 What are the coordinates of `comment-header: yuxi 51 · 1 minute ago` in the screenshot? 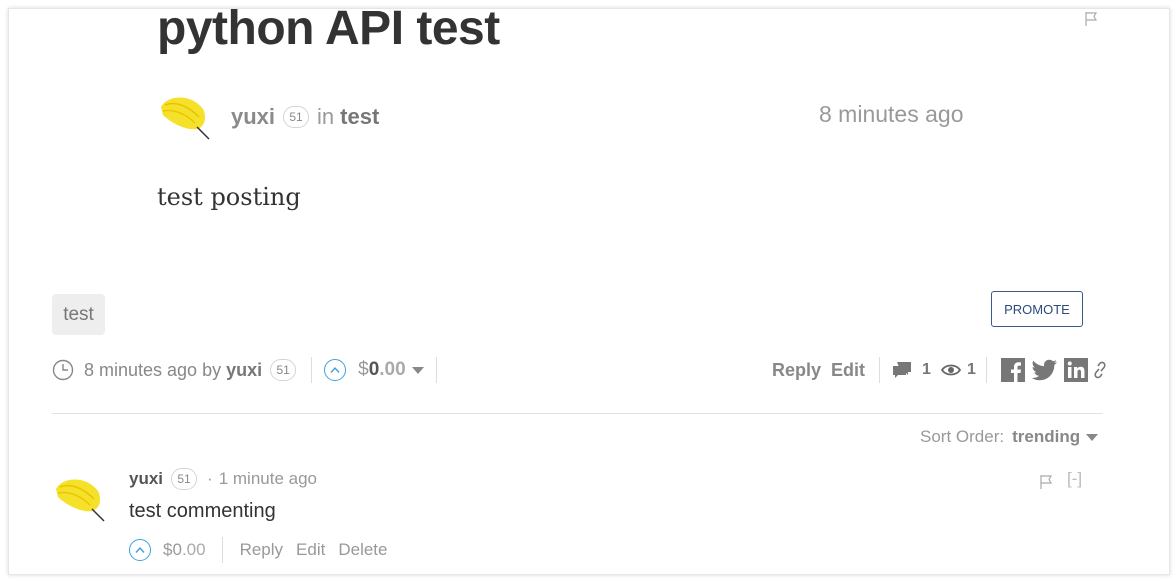 It's located at (223, 479).